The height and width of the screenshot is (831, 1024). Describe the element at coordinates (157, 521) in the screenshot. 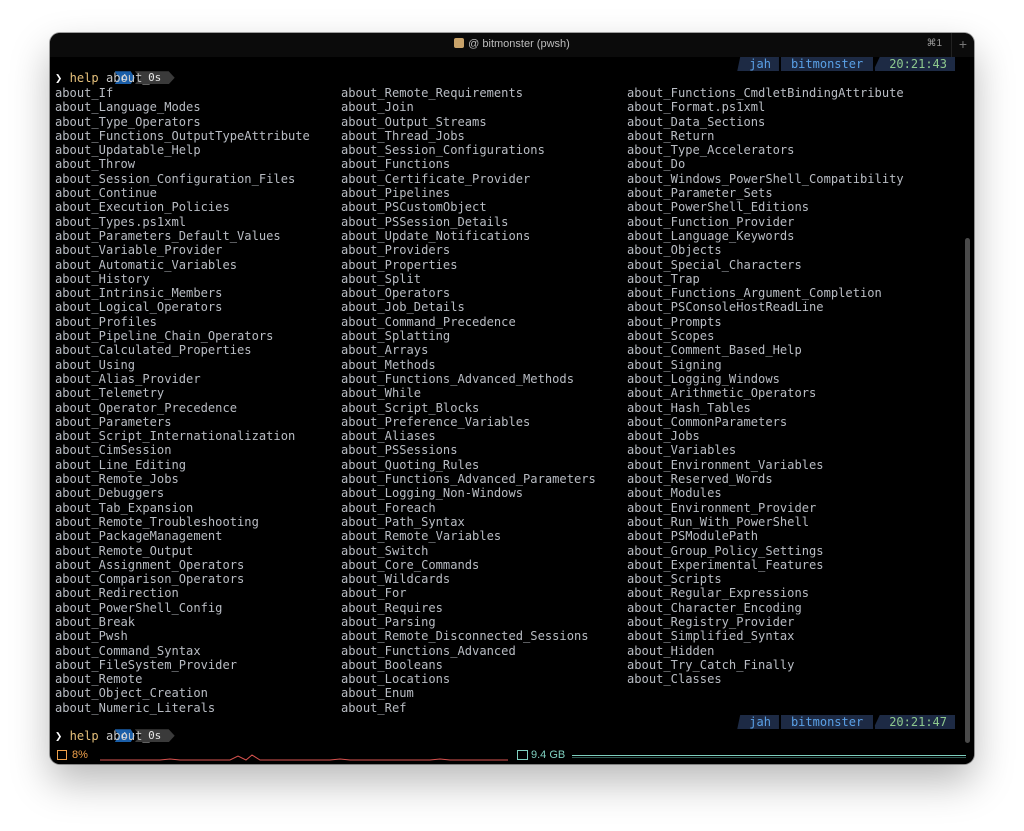

I see `help-topic-item: about_Remote_Troubleshooting` at that location.